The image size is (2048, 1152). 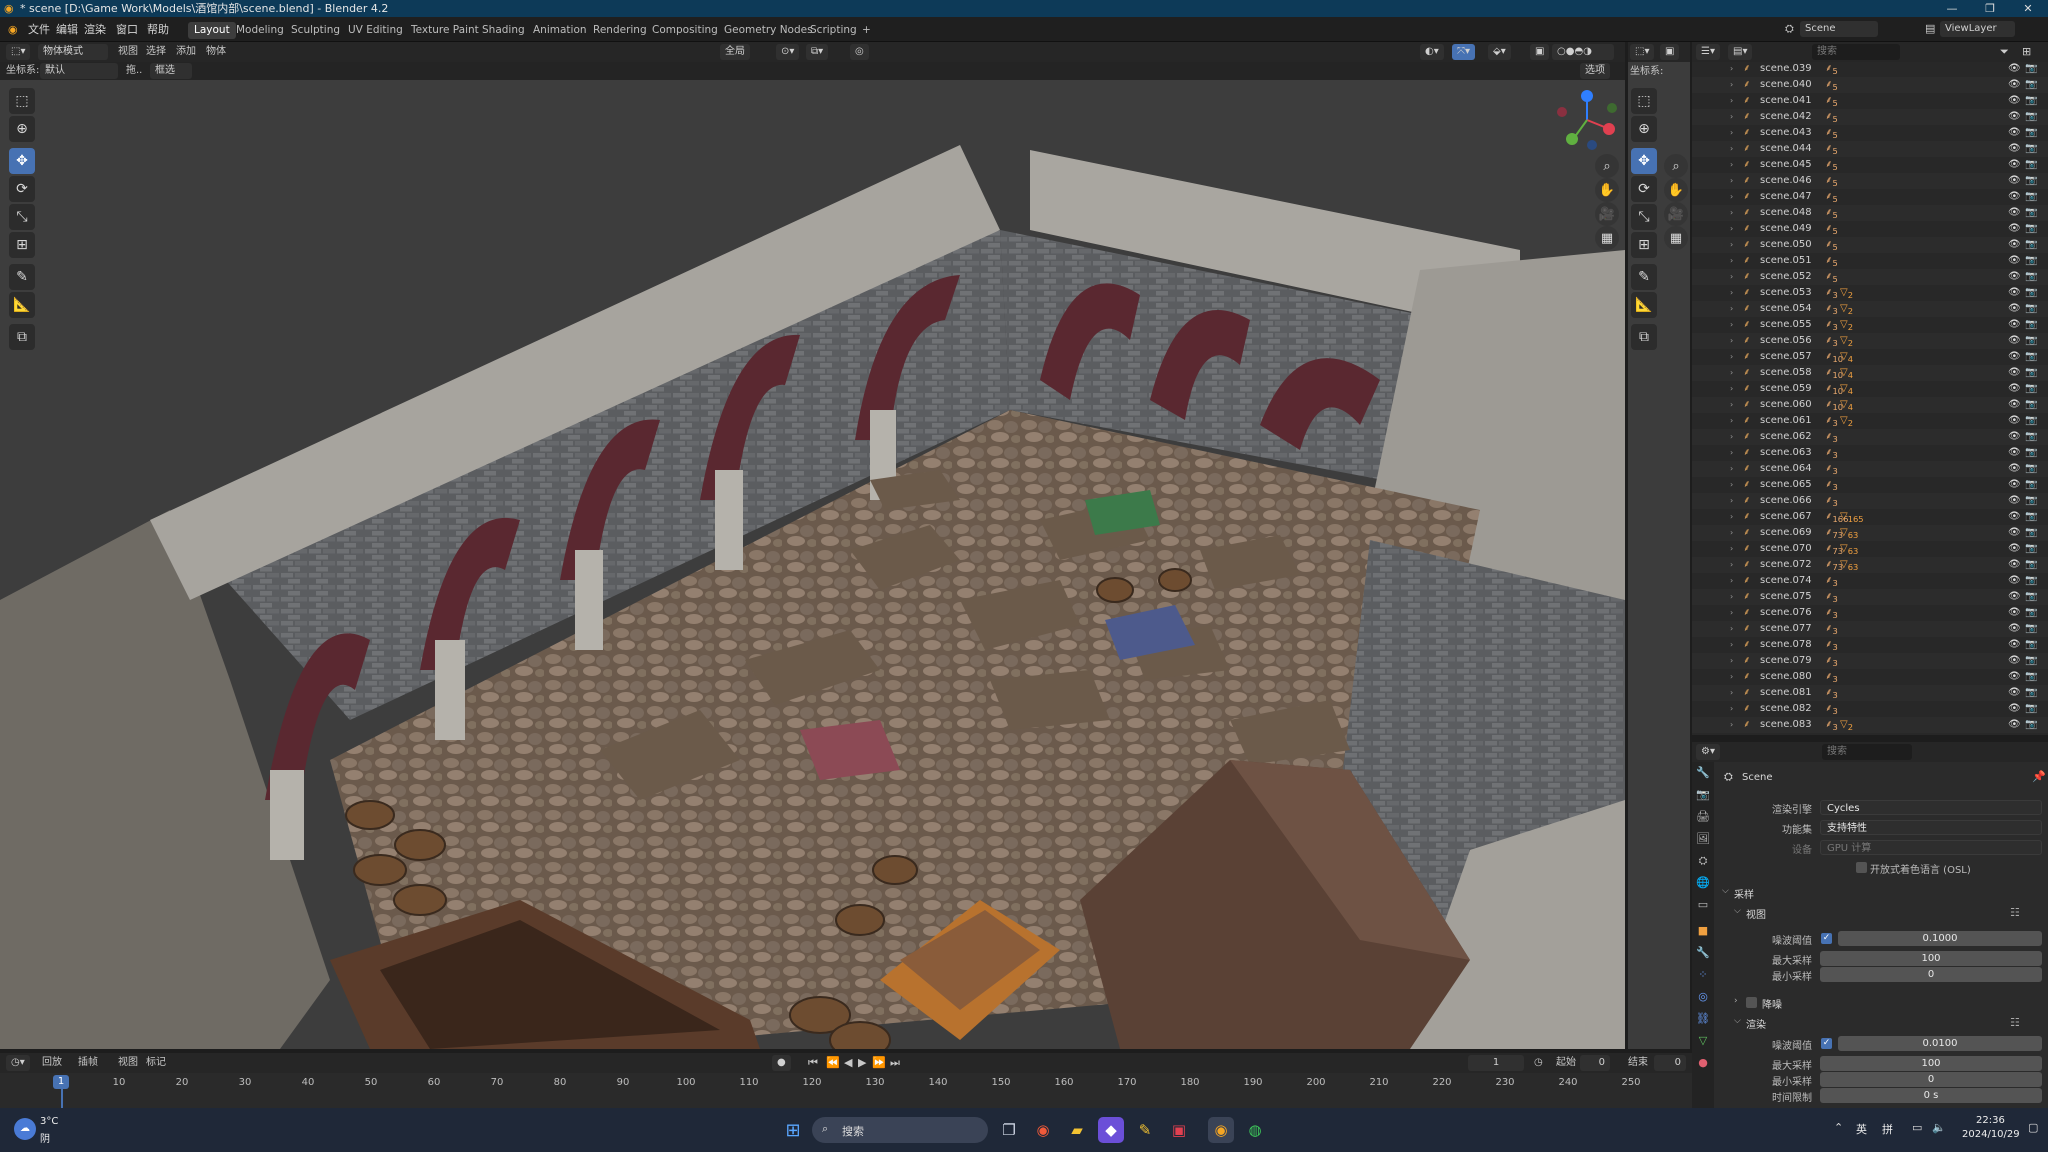 I want to click on object-name: scene.042, so click(x=1786, y=117).